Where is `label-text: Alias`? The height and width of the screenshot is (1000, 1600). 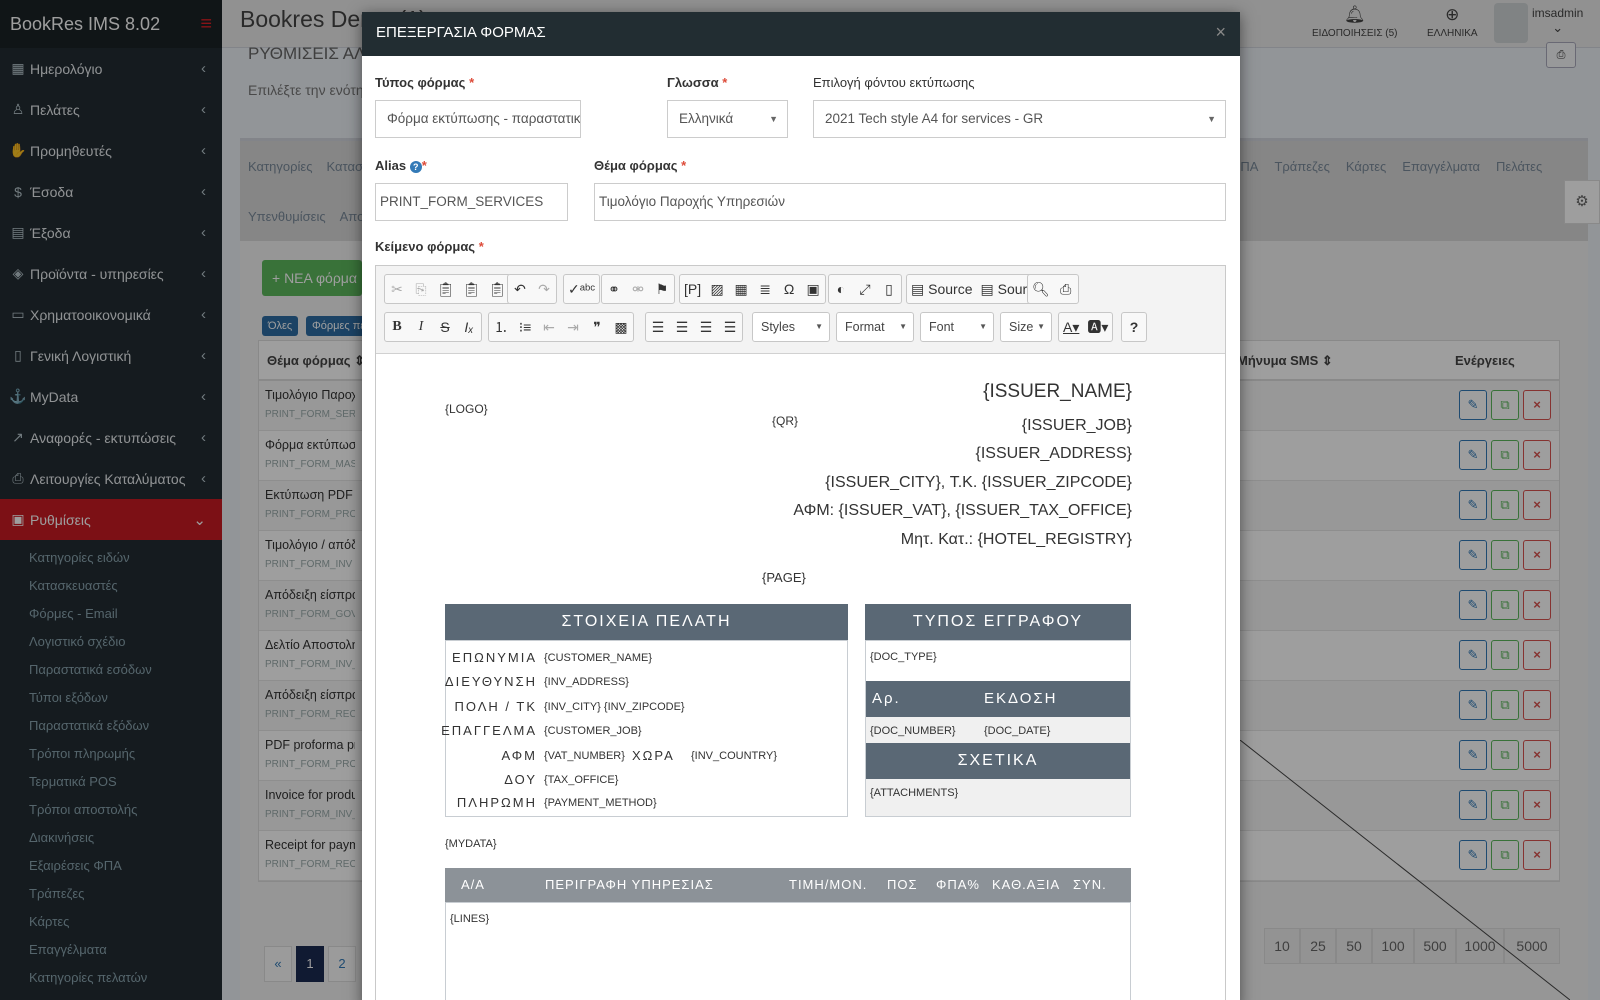 label-text: Alias is located at coordinates (391, 165).